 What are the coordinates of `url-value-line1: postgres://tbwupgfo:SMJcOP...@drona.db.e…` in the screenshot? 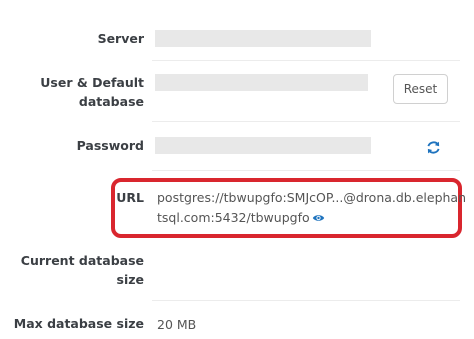 It's located at (312, 197).